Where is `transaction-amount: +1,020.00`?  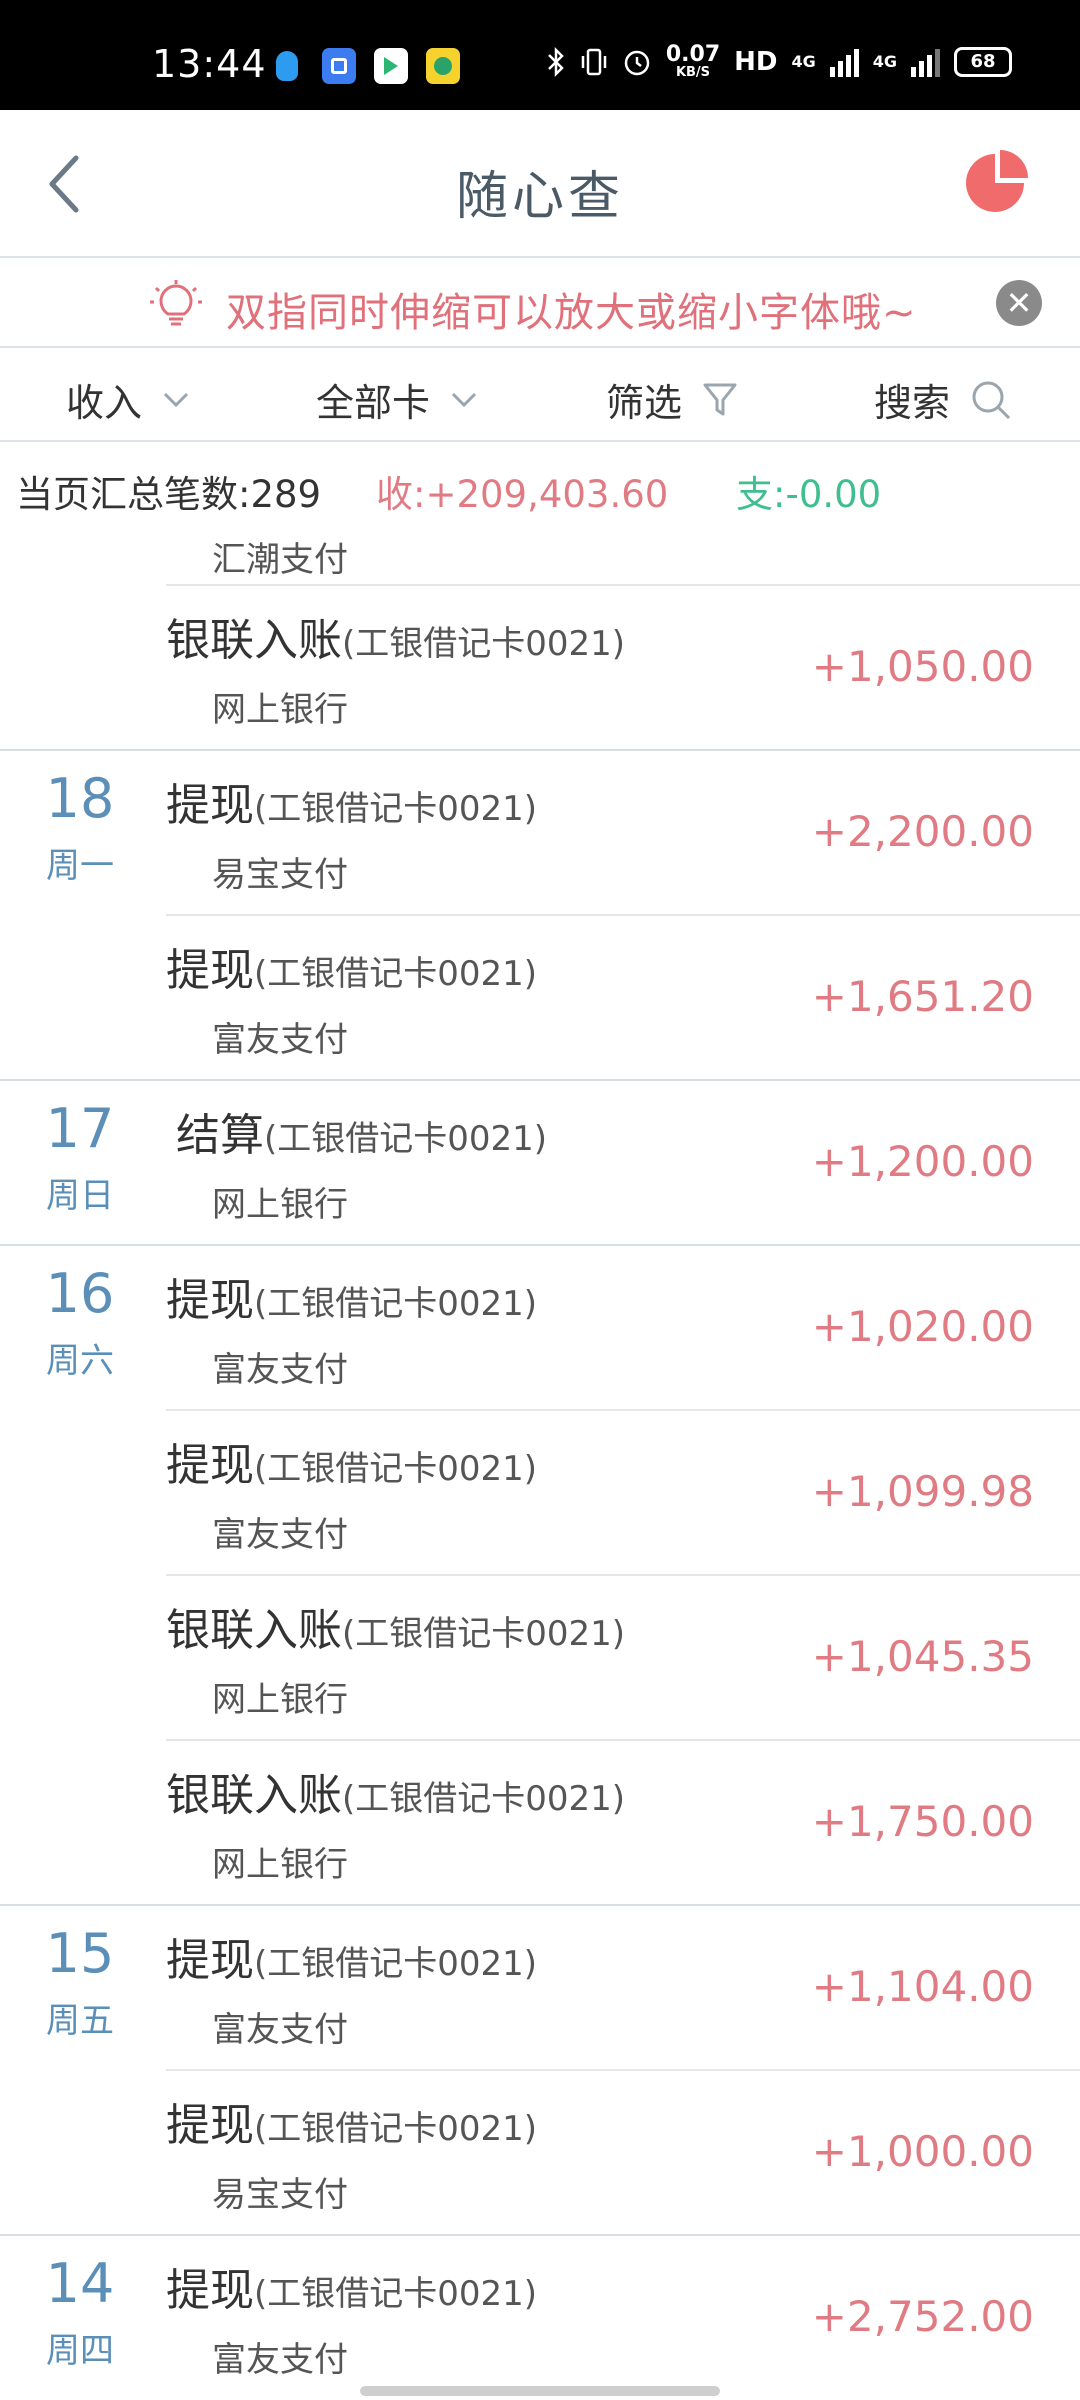
transaction-amount: +1,020.00 is located at coordinates (922, 1326).